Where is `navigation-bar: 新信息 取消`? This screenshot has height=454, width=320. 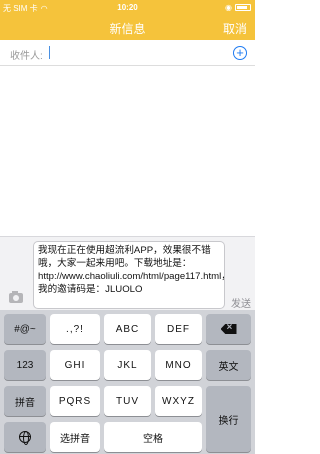 navigation-bar: 新信息 取消 is located at coordinates (127, 27).